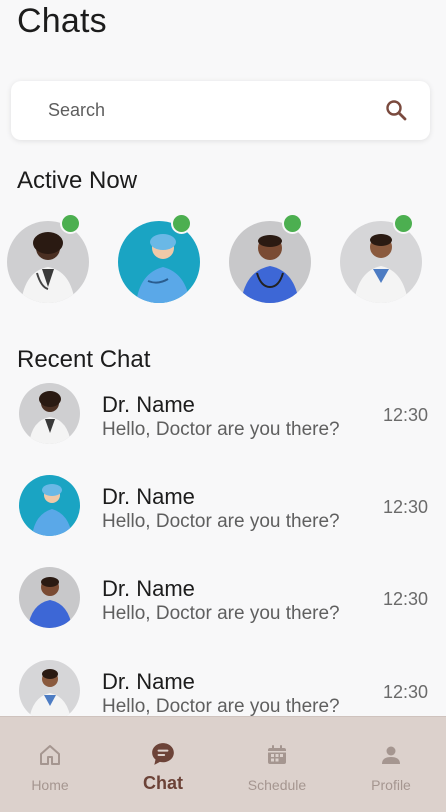  I want to click on active-now-title: Active Now, so click(77, 180).